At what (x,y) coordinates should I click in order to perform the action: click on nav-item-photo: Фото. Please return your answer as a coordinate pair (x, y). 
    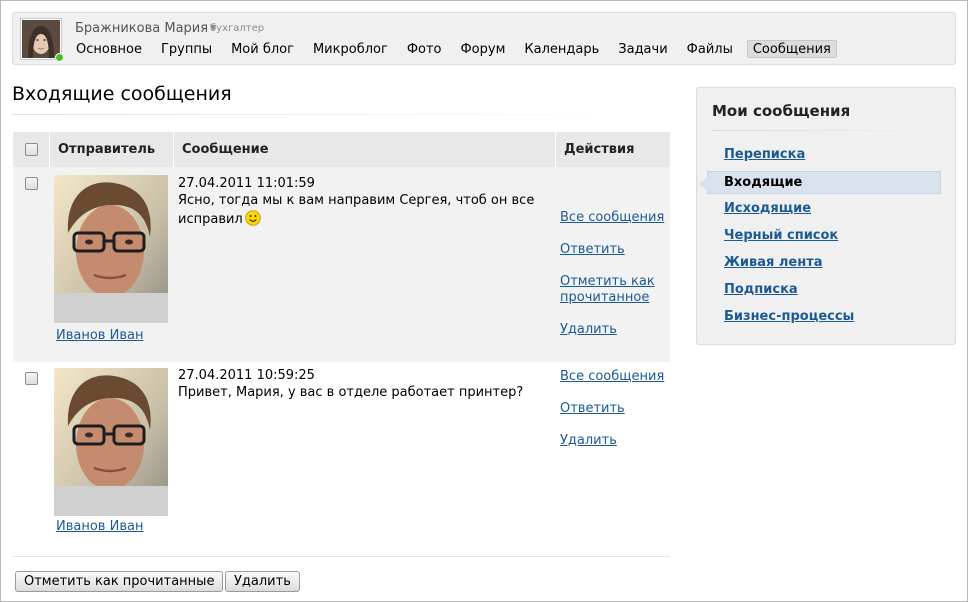
    Looking at the image, I should click on (424, 49).